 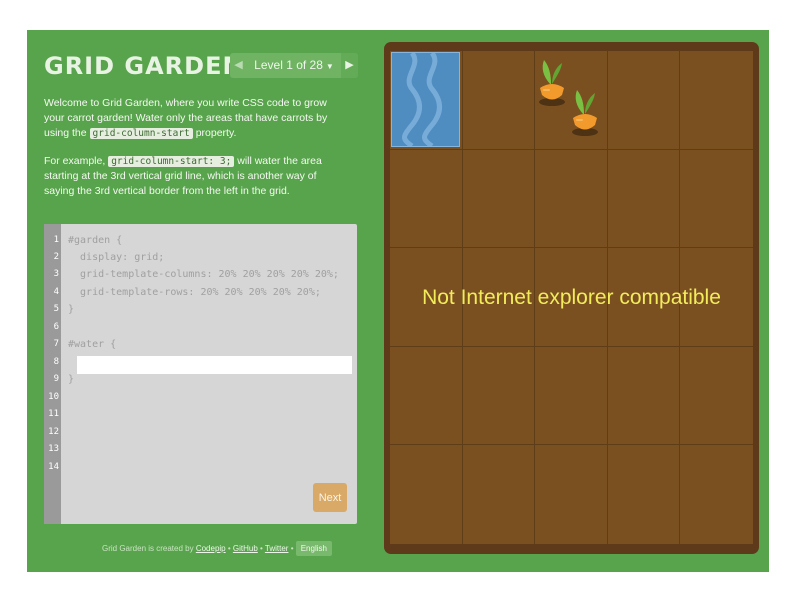 What do you see at coordinates (277, 548) in the screenshot?
I see `twitter-link: Twitter` at bounding box center [277, 548].